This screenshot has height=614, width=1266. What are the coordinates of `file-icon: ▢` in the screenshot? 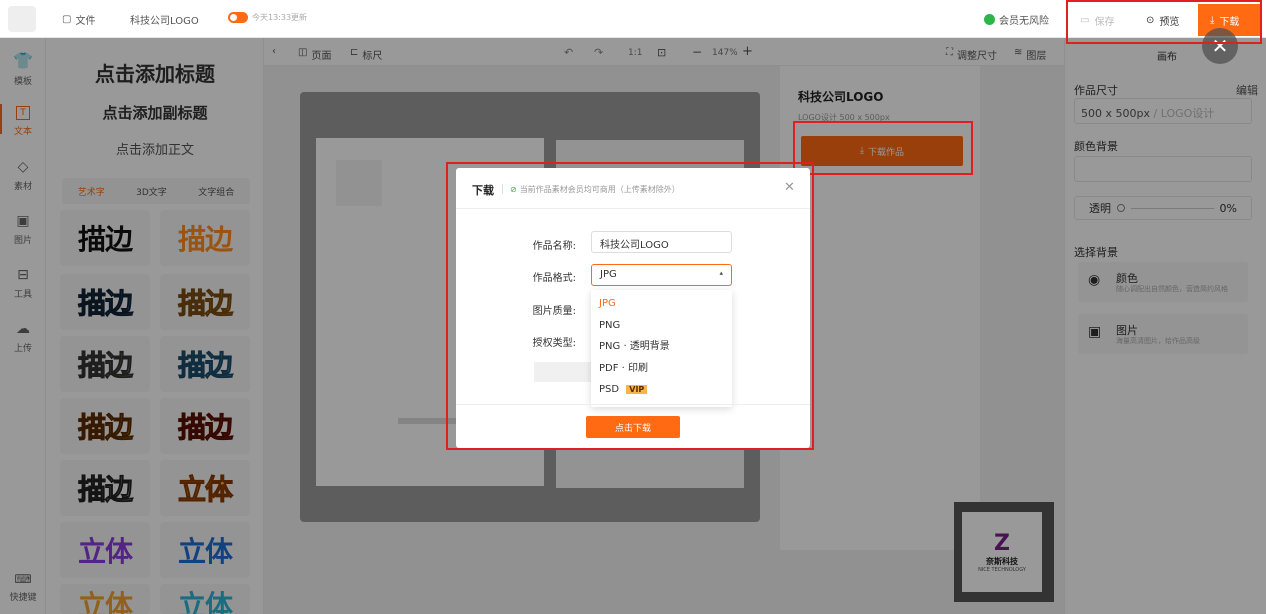 It's located at (67, 19).